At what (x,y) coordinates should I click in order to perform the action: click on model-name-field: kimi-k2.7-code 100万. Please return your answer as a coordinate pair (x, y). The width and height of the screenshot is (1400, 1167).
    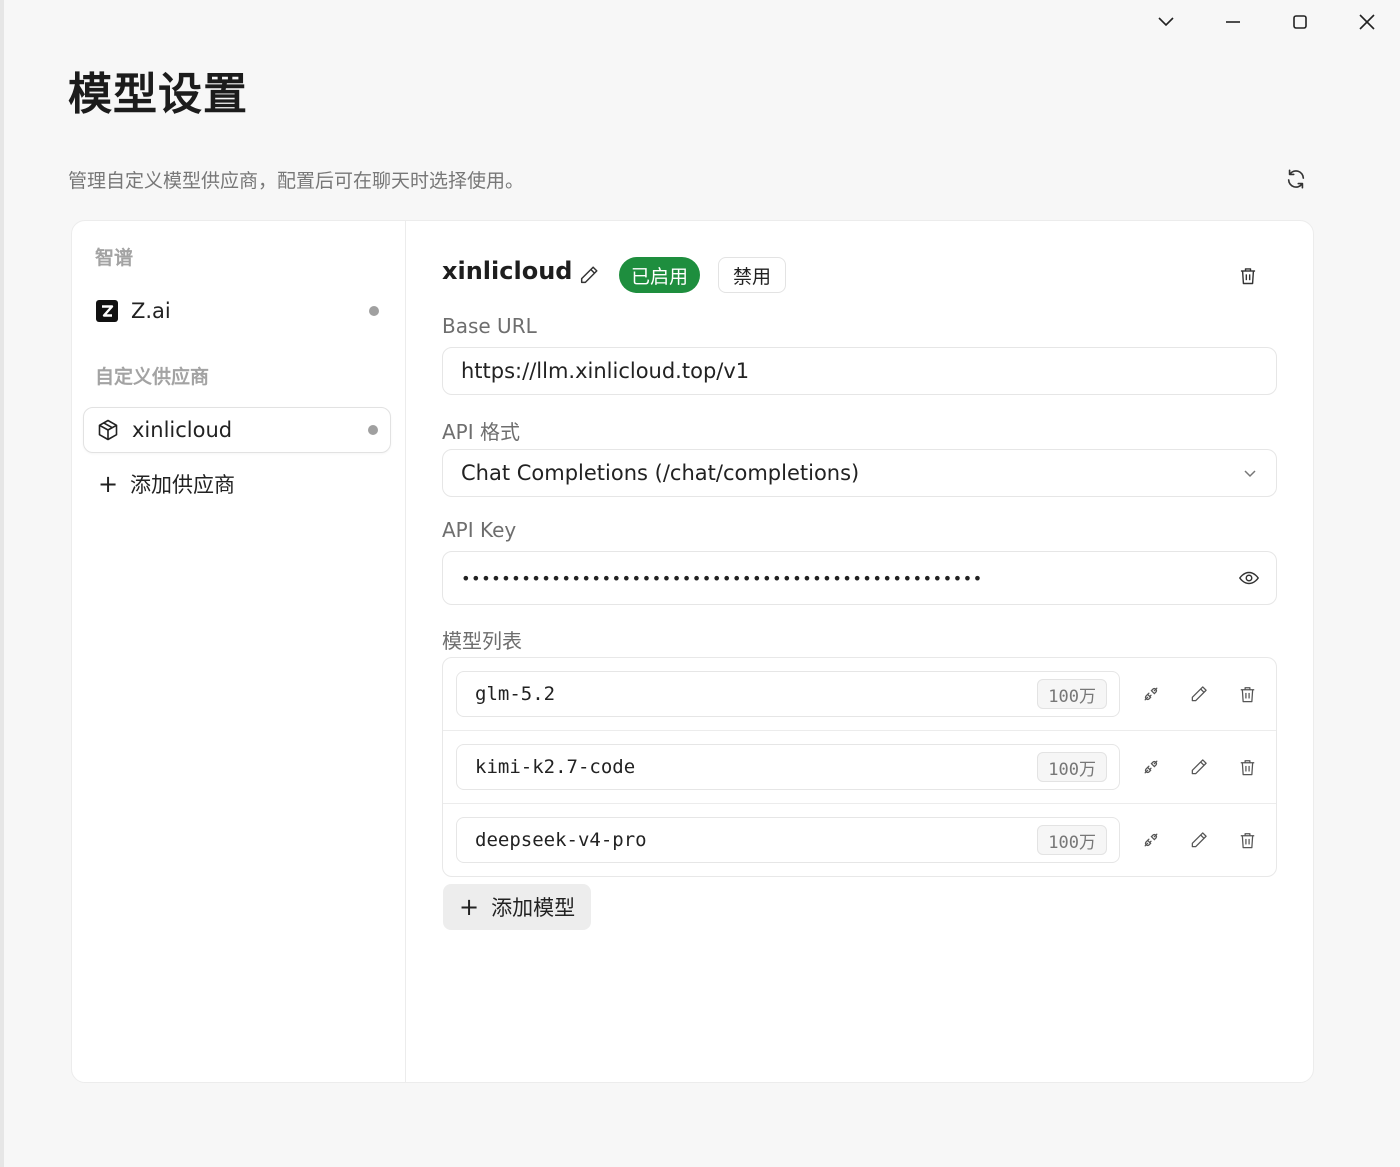
    Looking at the image, I should click on (788, 767).